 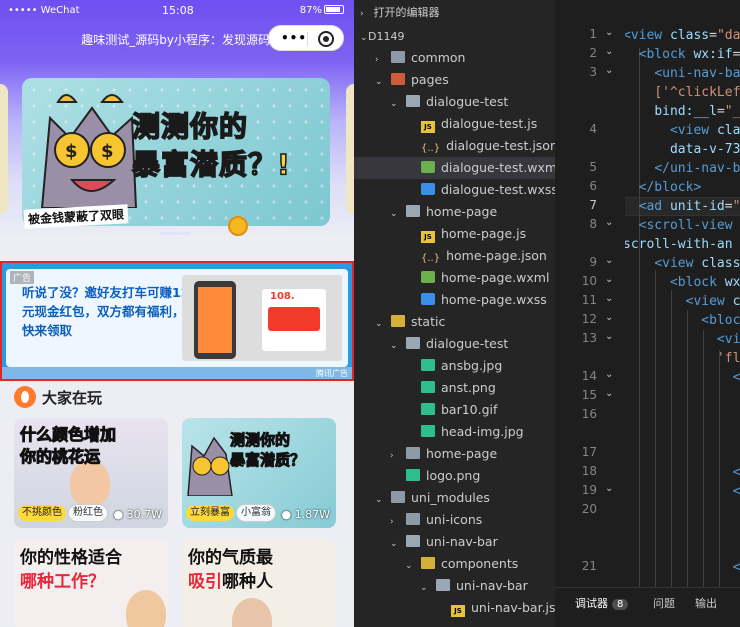 What do you see at coordinates (91, 583) in the screenshot?
I see `game-card: 你的性格适合 哪种工作？` at bounding box center [91, 583].